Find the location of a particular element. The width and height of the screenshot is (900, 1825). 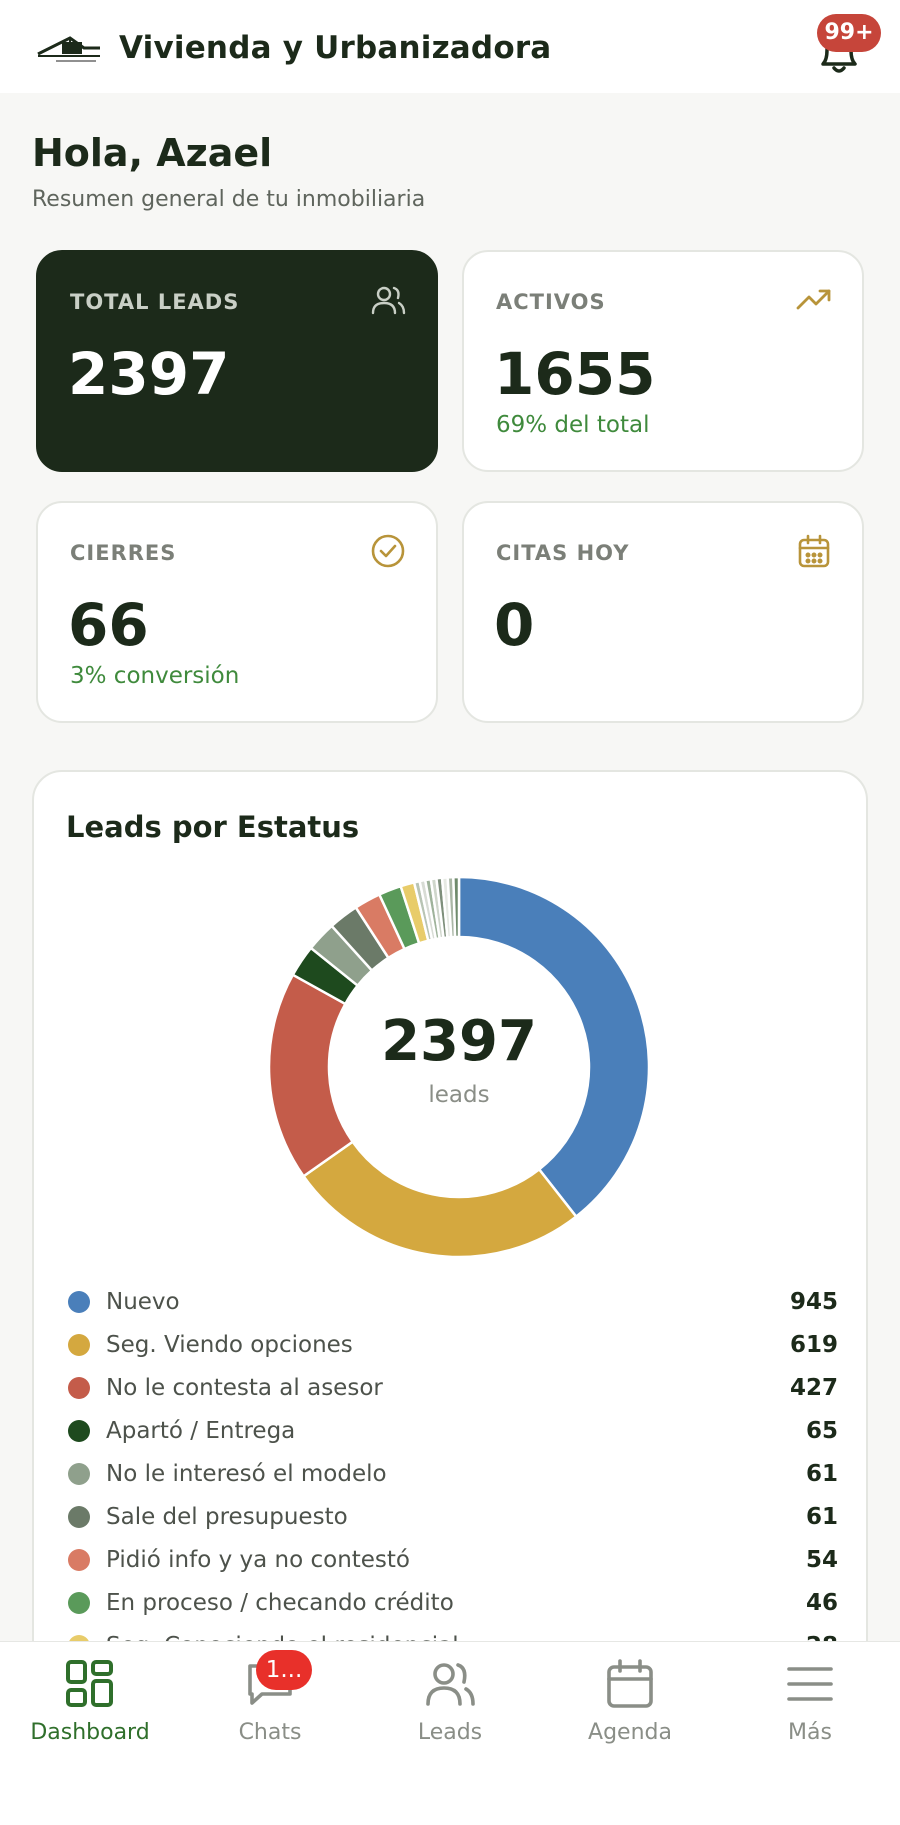

stat-card-activos: ACTIVOS 1655 69% del total is located at coordinates (663, 361).